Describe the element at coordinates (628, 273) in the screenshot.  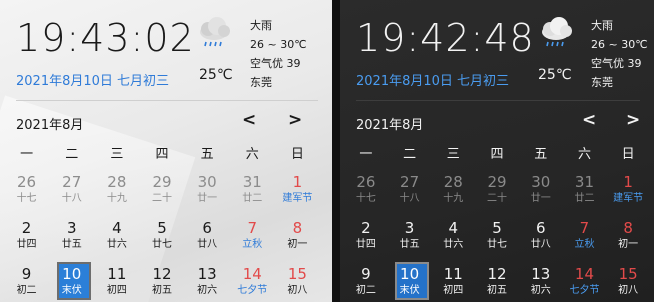
I see `day-number: 15` at that location.